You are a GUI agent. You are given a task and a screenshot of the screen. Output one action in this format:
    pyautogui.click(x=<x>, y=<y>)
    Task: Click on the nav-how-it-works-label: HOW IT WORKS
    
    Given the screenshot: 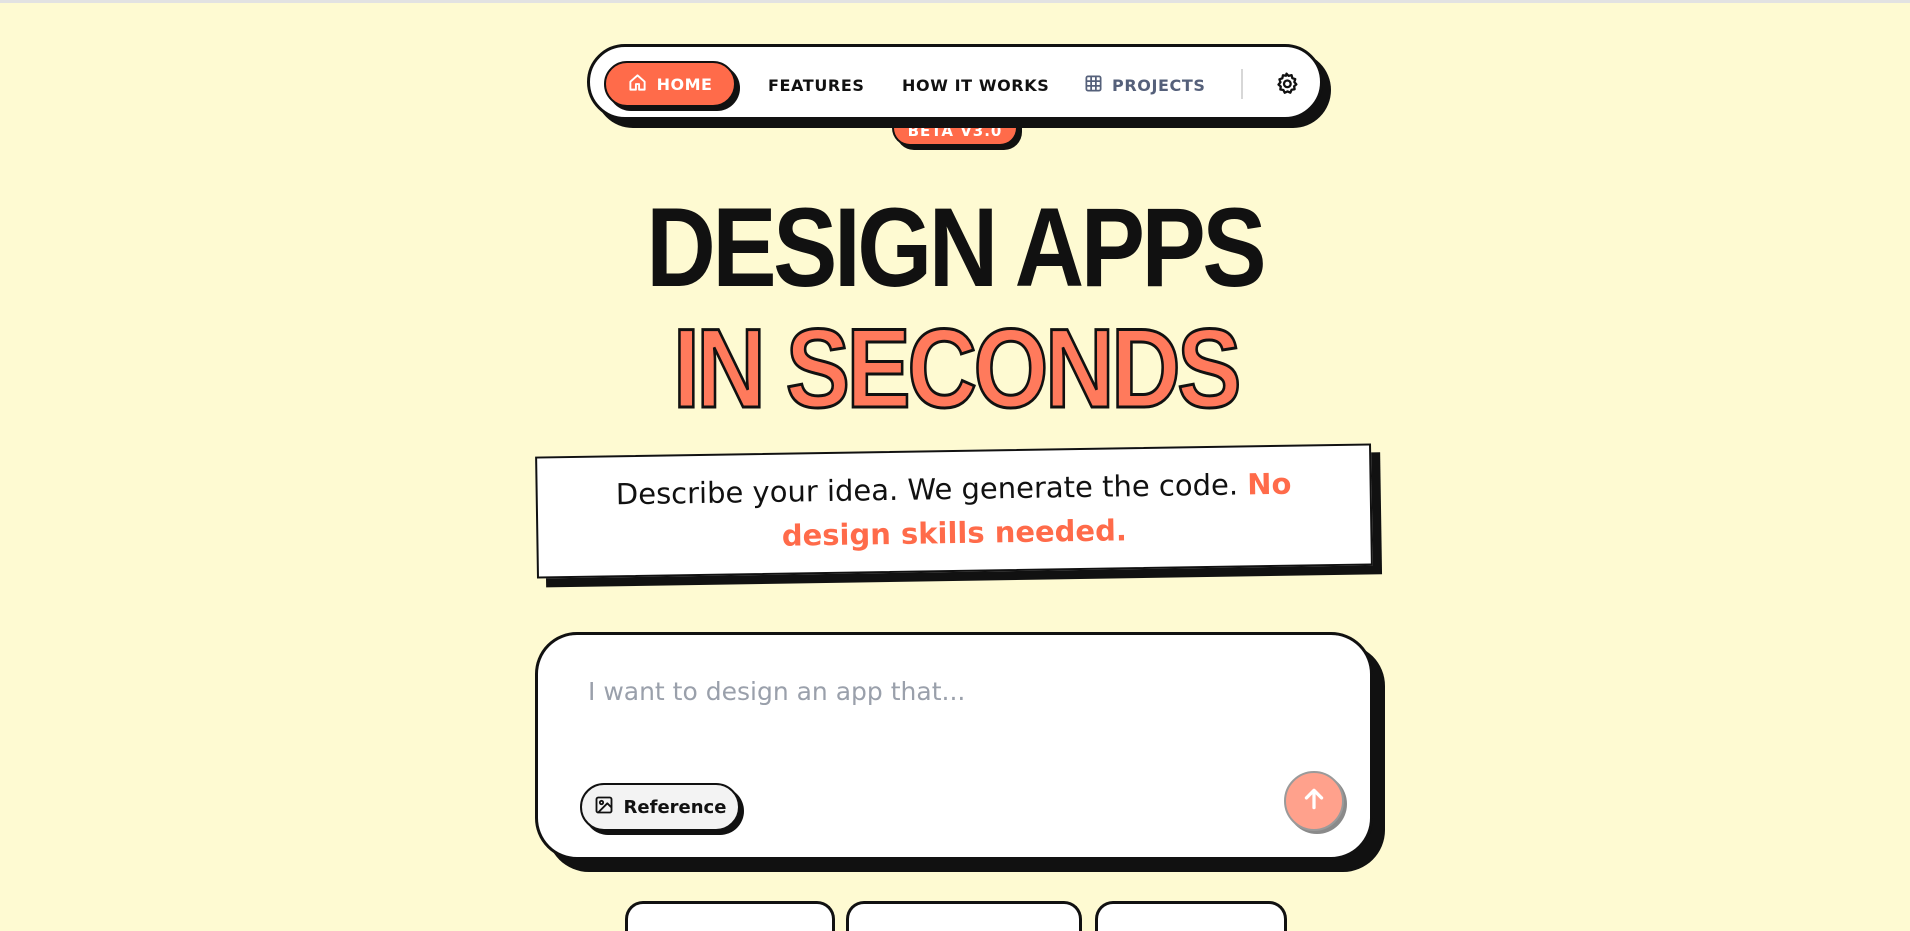 What is the action you would take?
    pyautogui.click(x=976, y=85)
    